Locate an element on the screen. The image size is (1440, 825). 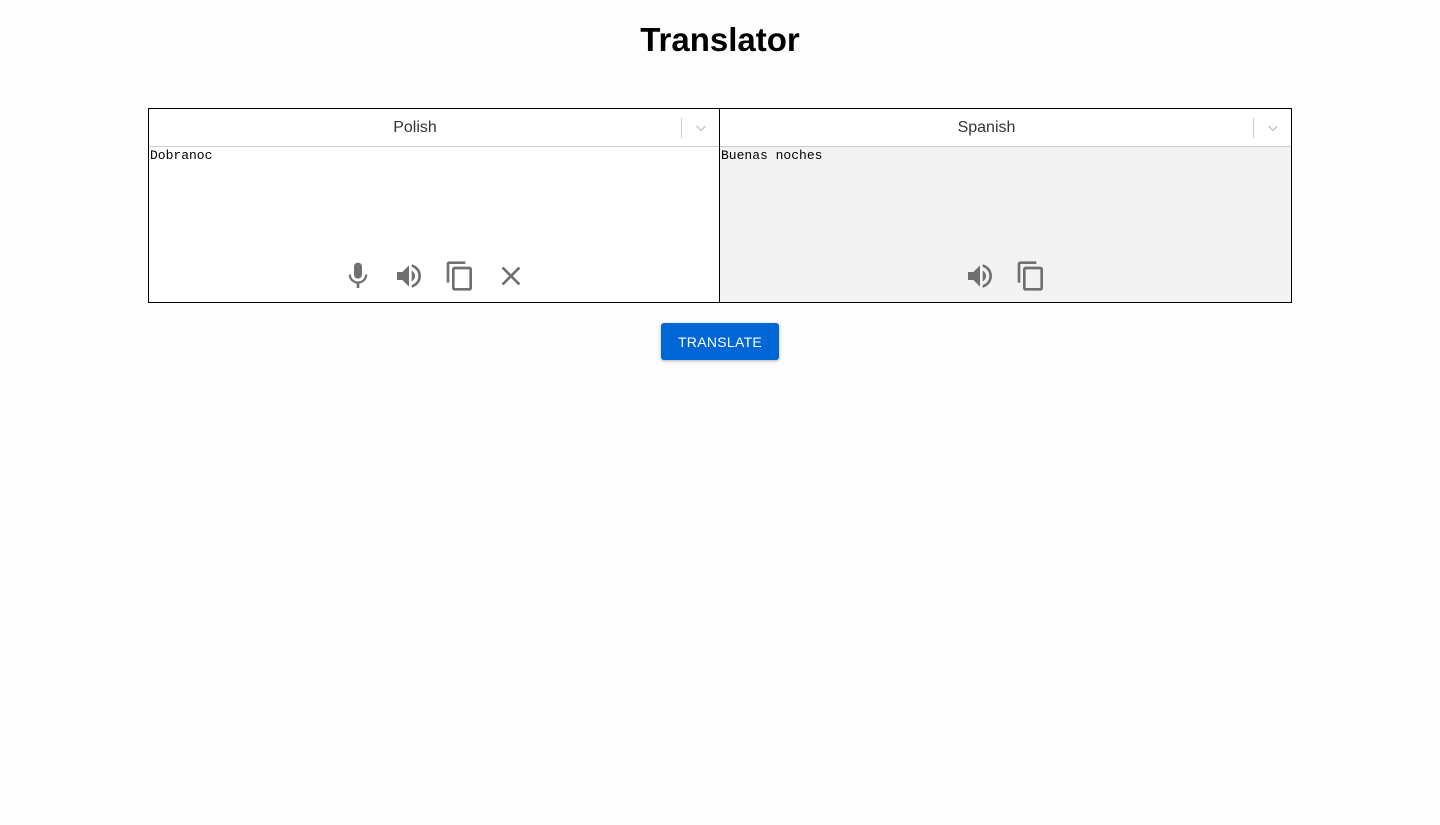
target-language-select: Spanish is located at coordinates (1005, 128).